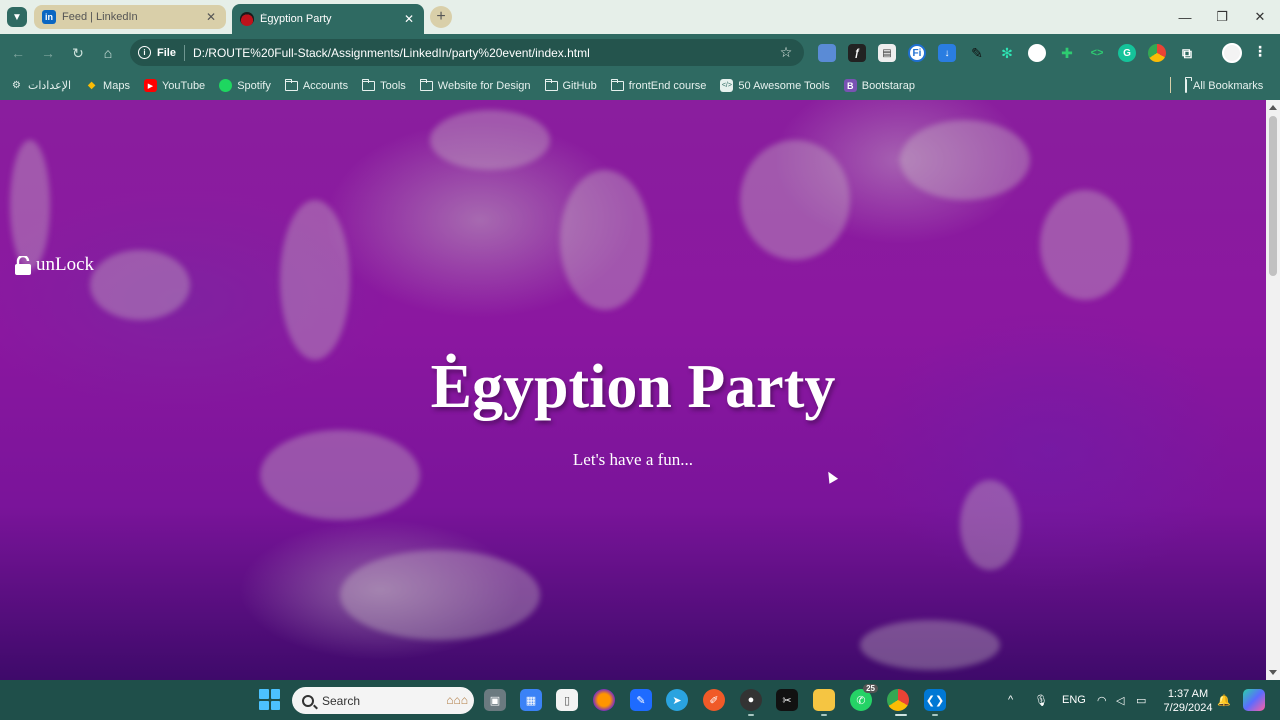 This screenshot has width=1280, height=720. What do you see at coordinates (1188, 694) in the screenshot?
I see `clock-time: 1:37 AM` at bounding box center [1188, 694].